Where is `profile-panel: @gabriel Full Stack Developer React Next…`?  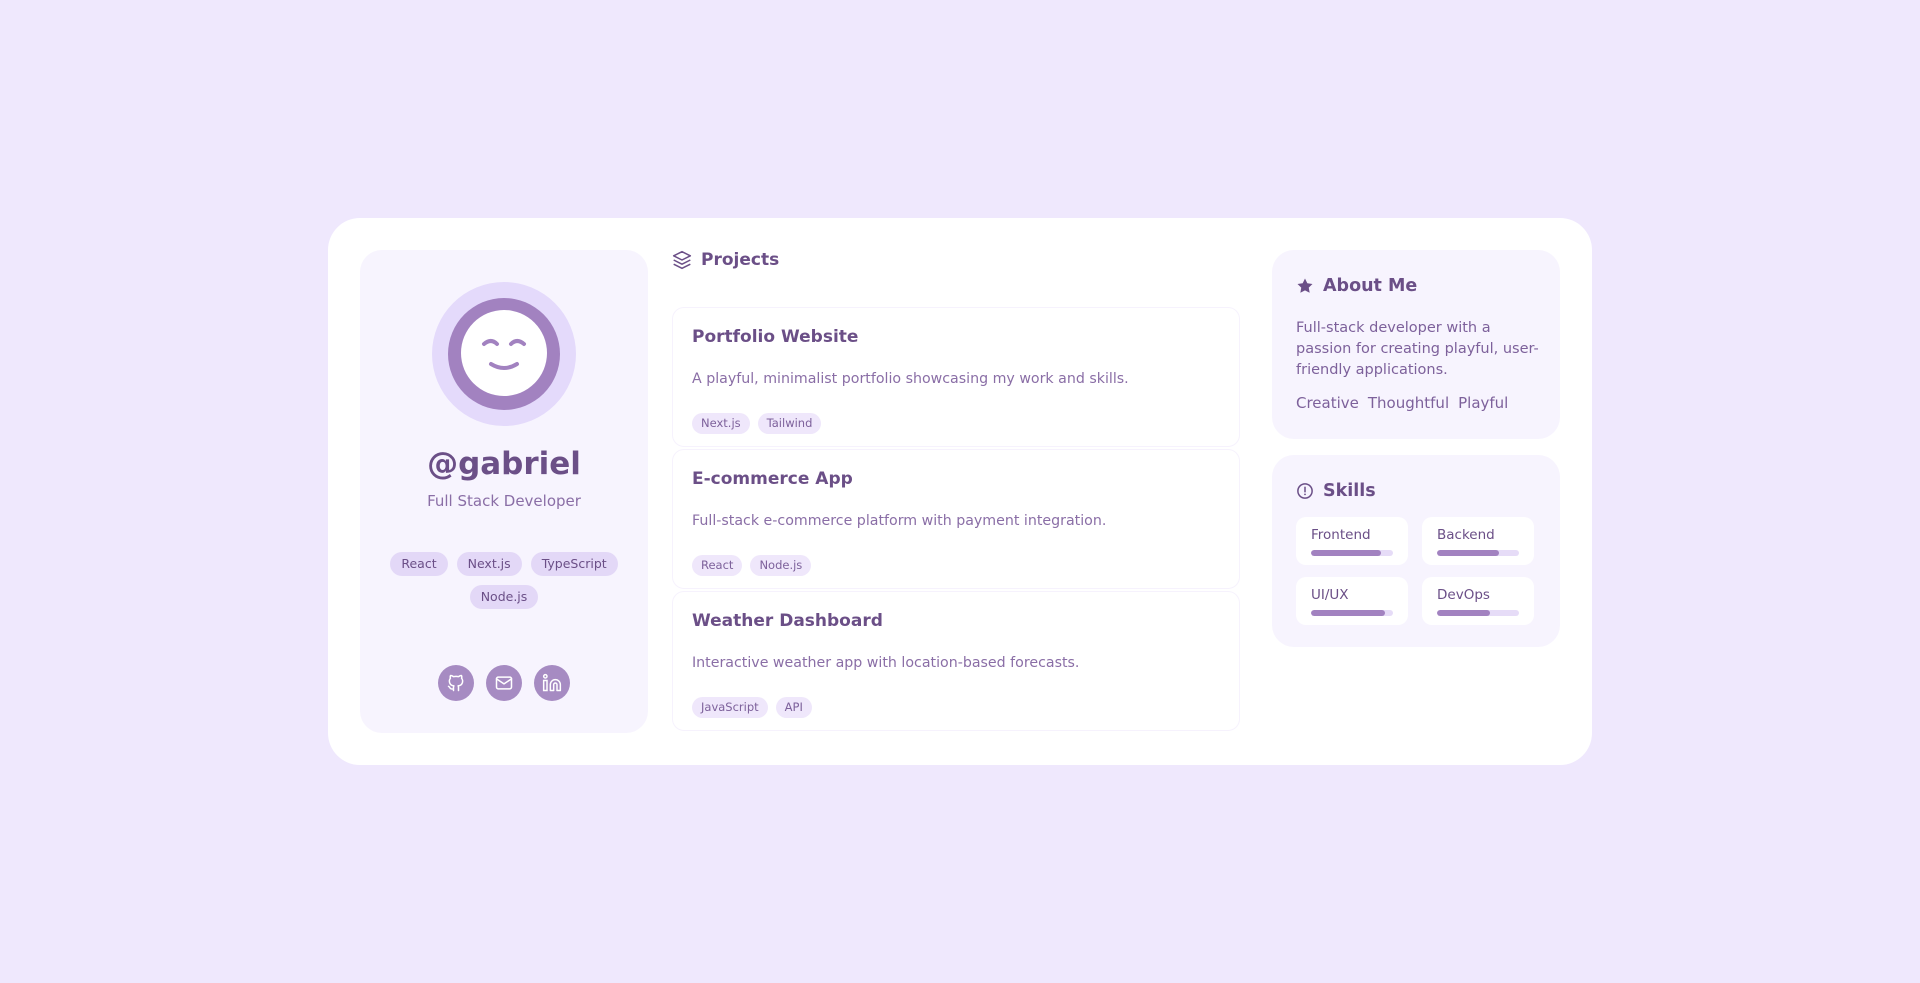
profile-panel: @gabriel Full Stack Developer React Next… is located at coordinates (504, 491).